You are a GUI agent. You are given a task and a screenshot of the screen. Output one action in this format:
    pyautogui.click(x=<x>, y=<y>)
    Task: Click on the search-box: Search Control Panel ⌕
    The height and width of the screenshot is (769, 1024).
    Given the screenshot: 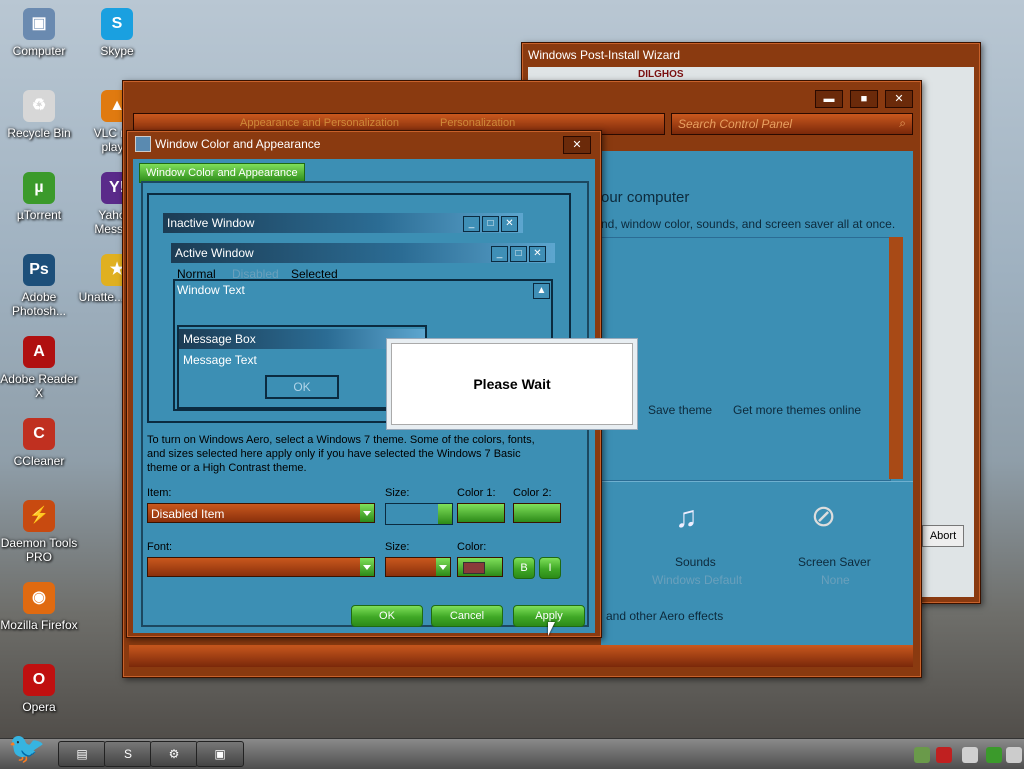 What is the action you would take?
    pyautogui.click(x=792, y=124)
    